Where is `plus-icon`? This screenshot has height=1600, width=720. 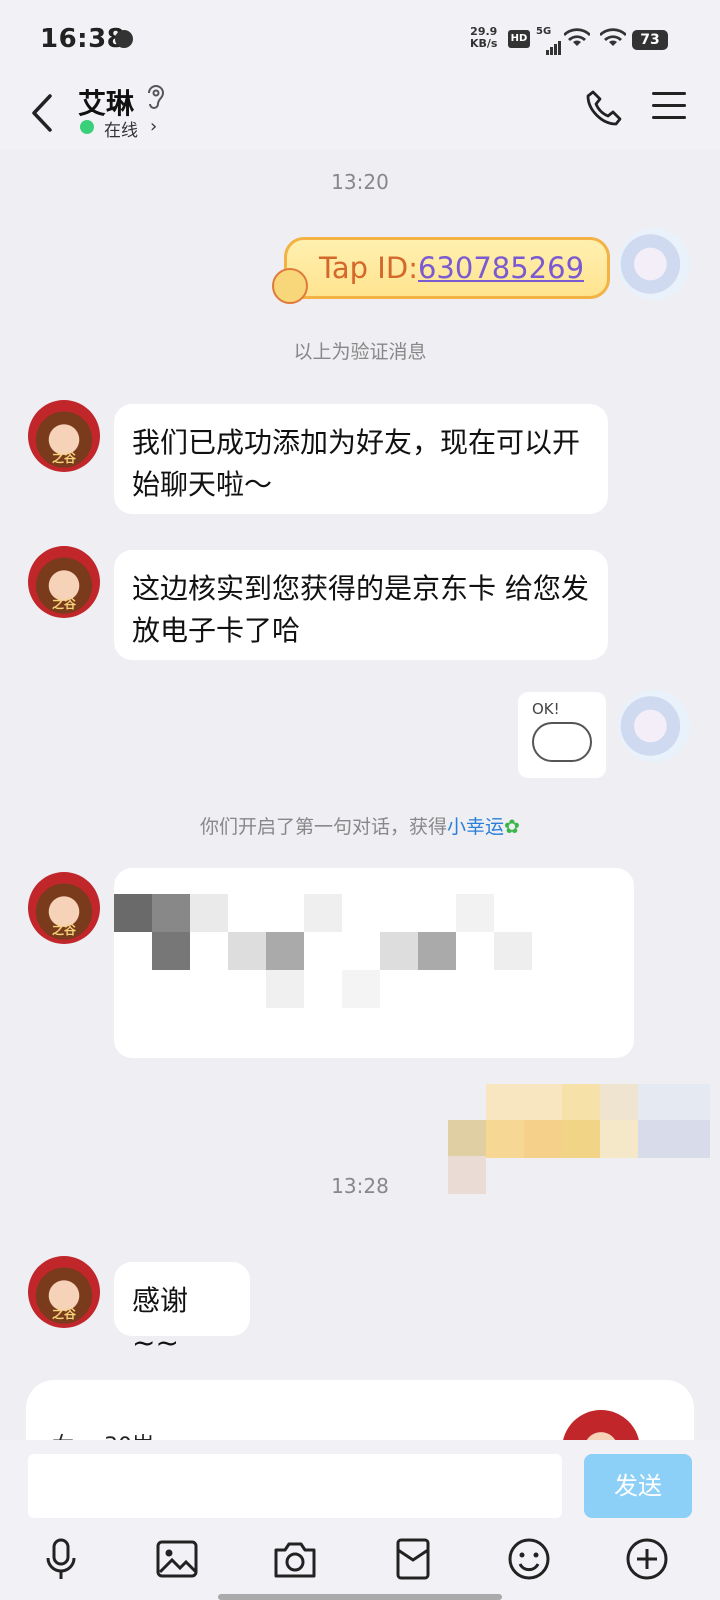
plus-icon is located at coordinates (647, 1559).